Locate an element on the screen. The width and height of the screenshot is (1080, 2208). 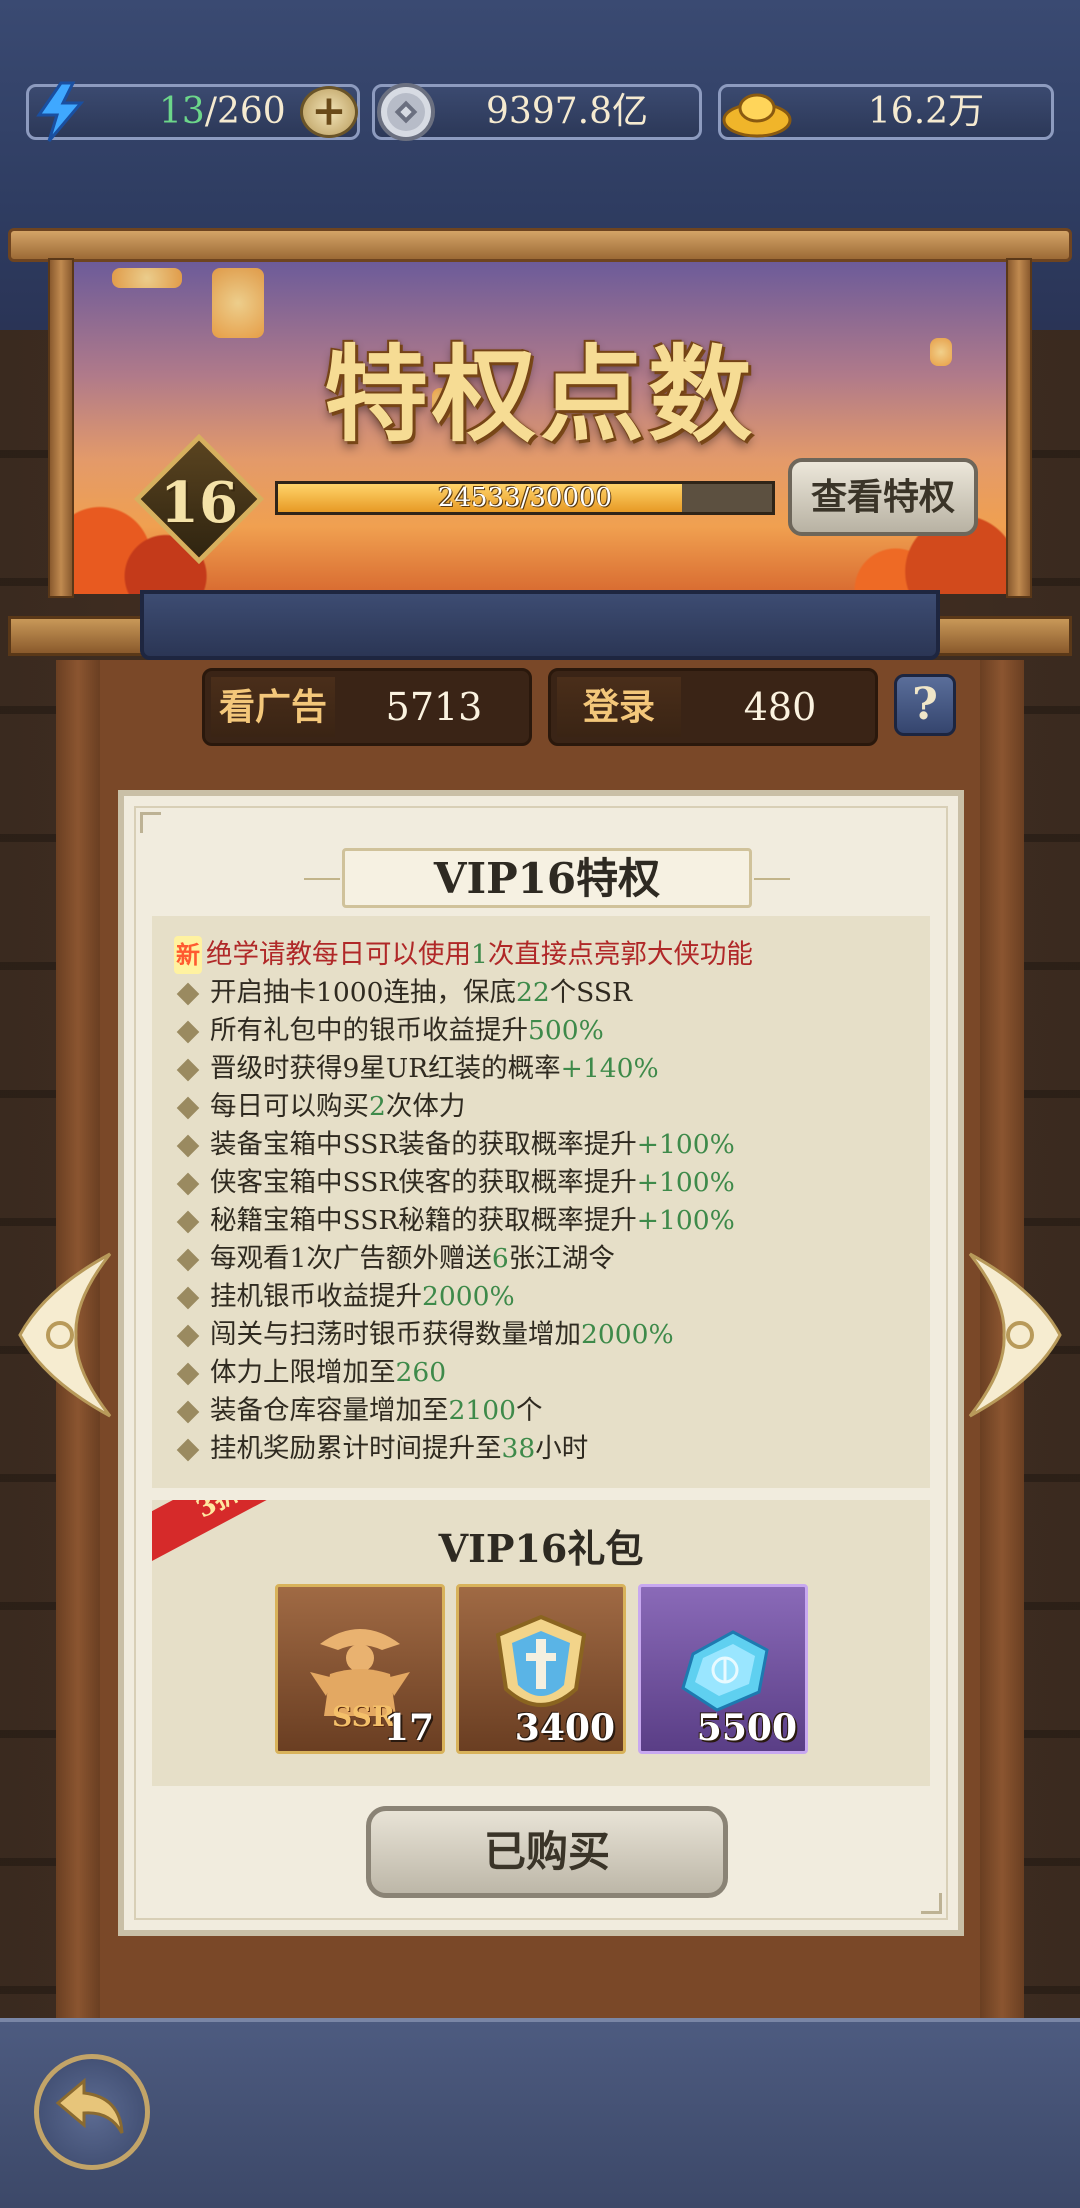
perk-item: 挂机银币收益提升2000% is located at coordinates (344, 1297).